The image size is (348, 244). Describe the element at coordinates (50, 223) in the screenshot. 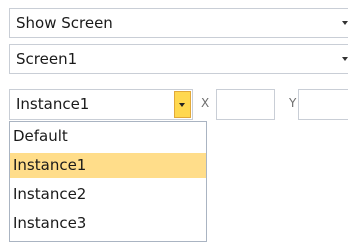

I see `dropdown-option-label: Instance3` at that location.